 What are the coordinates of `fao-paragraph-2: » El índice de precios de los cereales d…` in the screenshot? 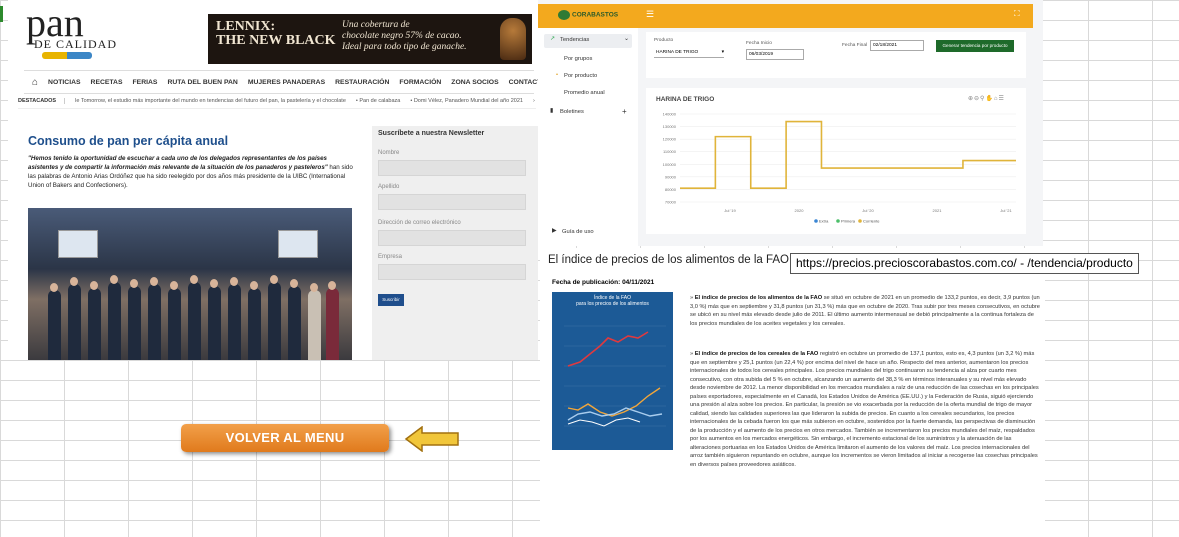 It's located at (864, 409).